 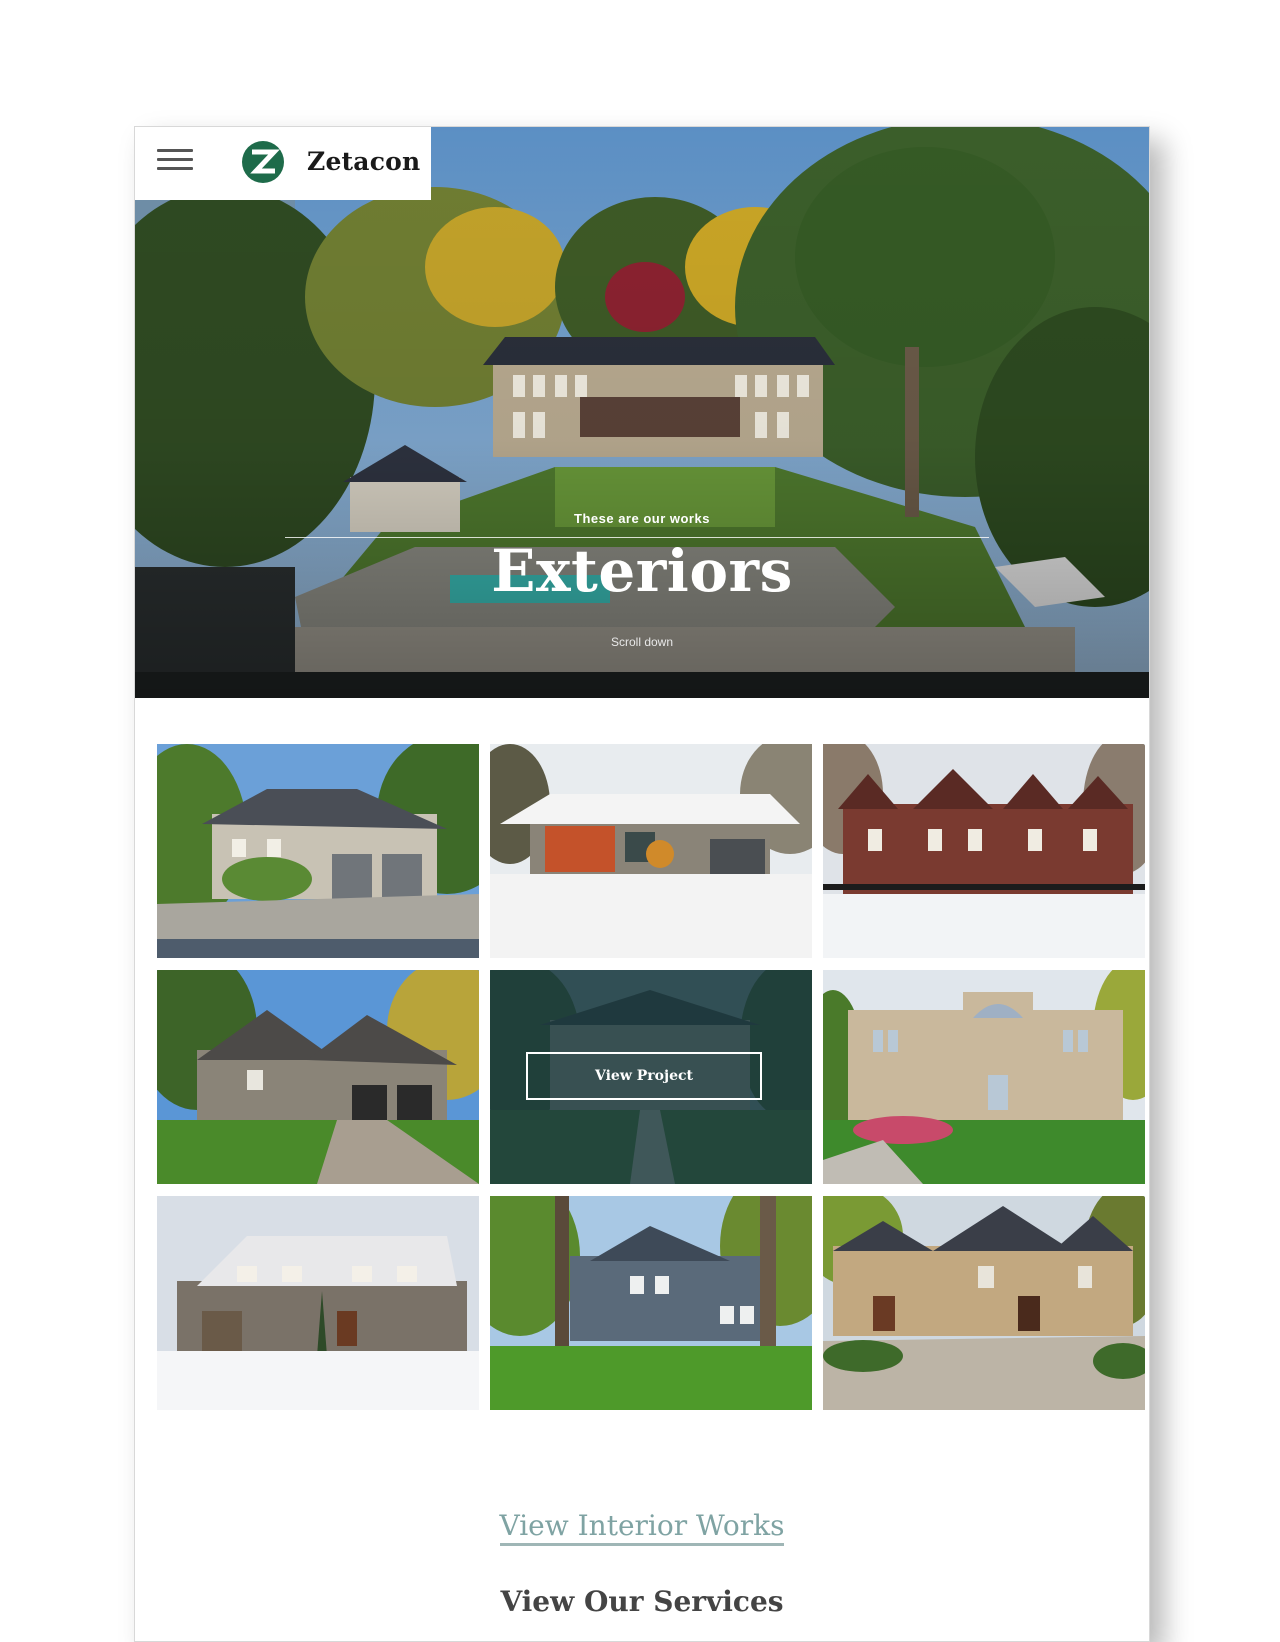 I want to click on top-navbar: Zetacon, so click(x=283, y=163).